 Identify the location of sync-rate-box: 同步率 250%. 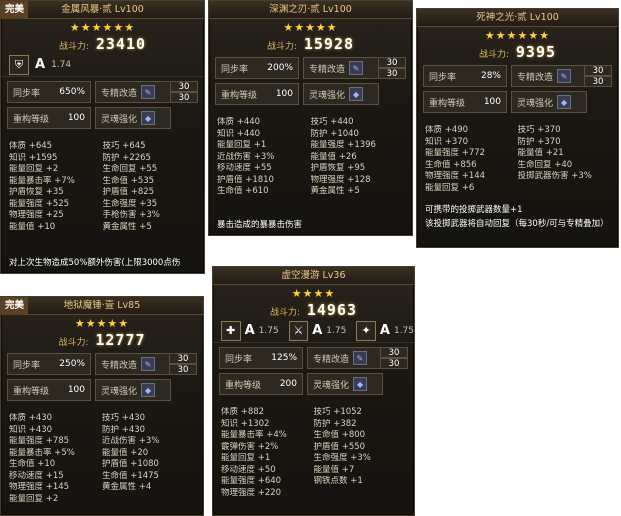
(49, 364).